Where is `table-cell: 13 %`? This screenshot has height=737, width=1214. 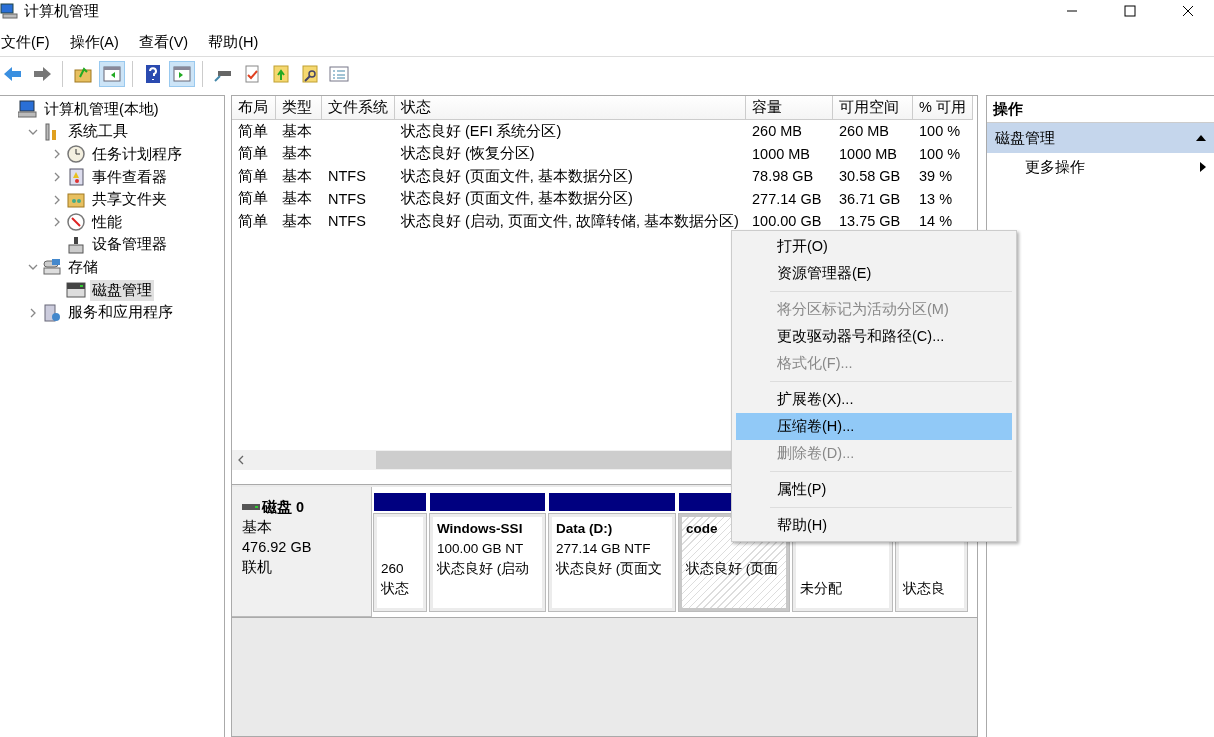
table-cell: 13 % is located at coordinates (936, 198).